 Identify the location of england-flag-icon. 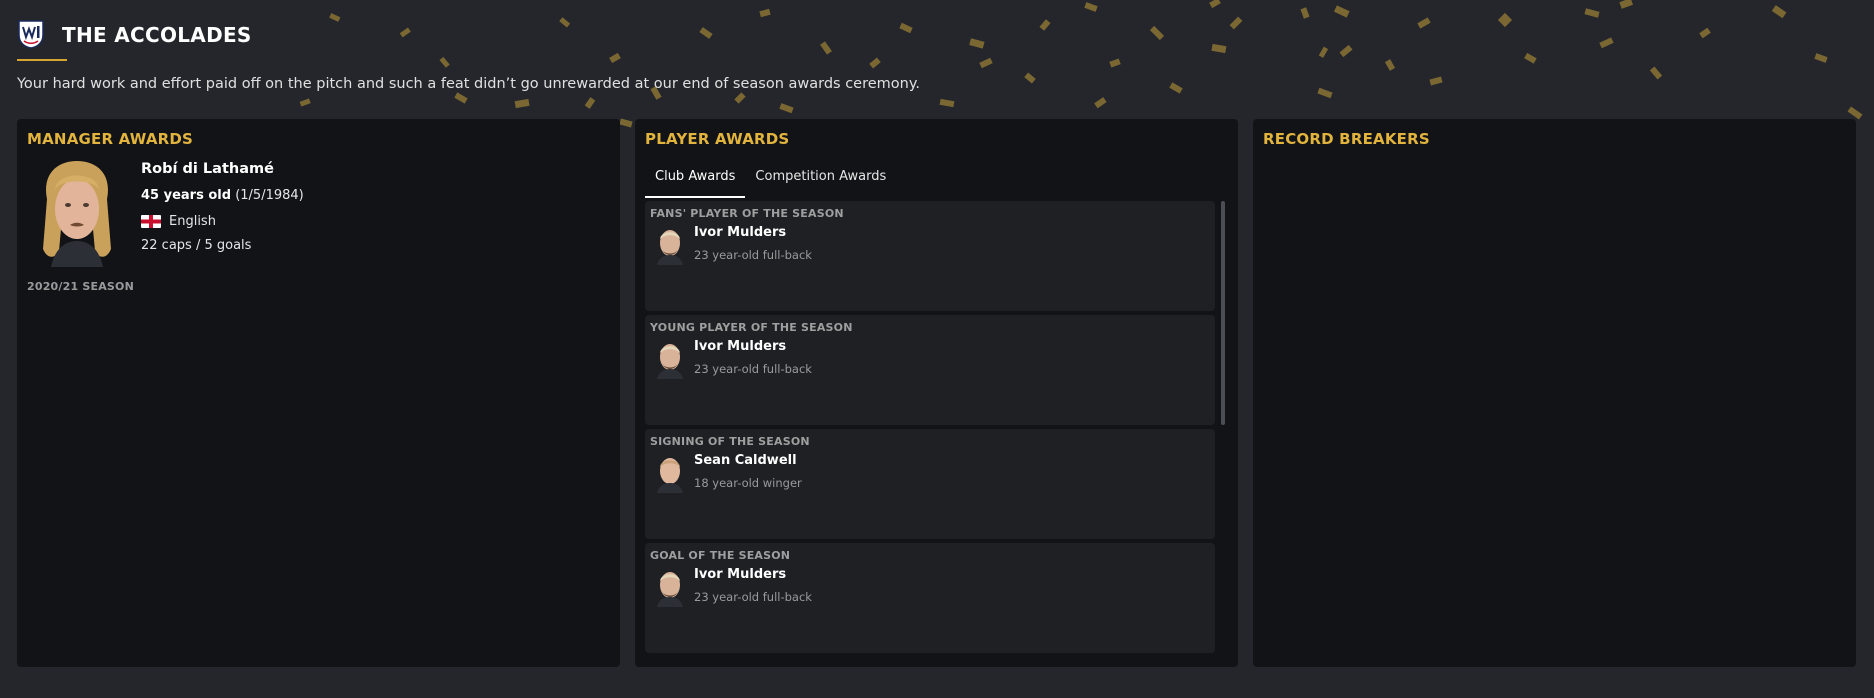
(151, 221).